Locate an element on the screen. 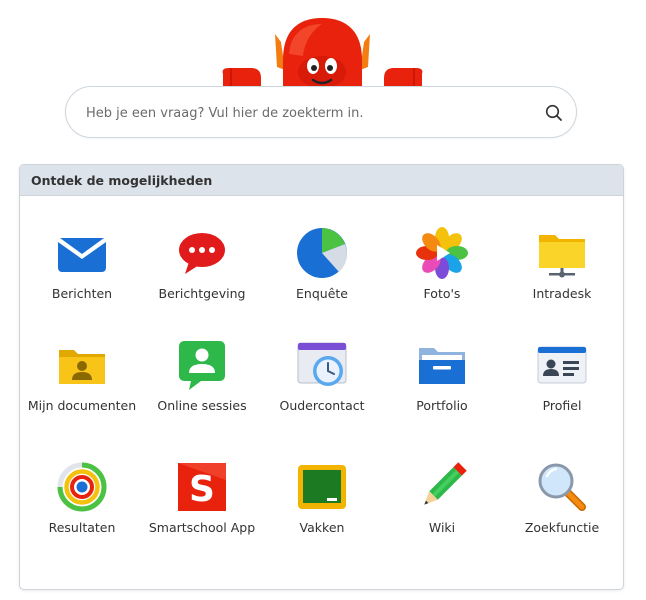 The image size is (646, 600). app-mijn-documenten: Mijn documenten is located at coordinates (82, 399).